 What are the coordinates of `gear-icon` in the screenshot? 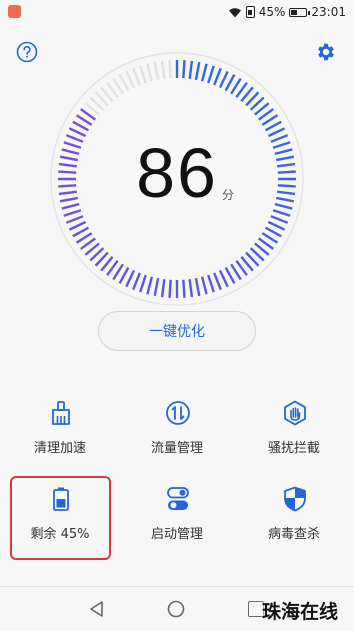 It's located at (326, 52).